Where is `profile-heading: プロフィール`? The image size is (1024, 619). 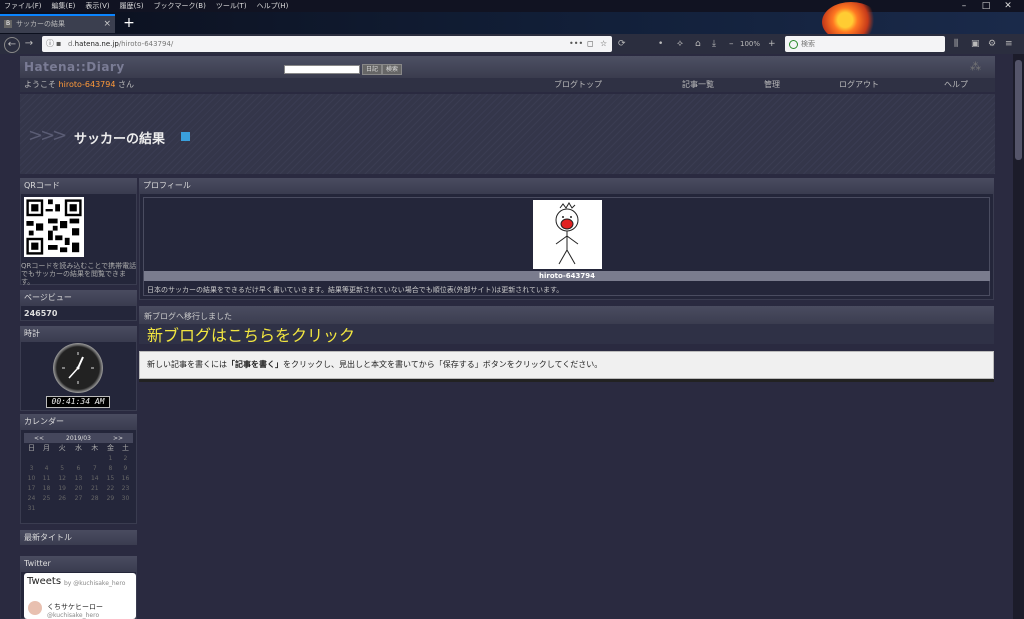 profile-heading: プロフィール is located at coordinates (566, 185).